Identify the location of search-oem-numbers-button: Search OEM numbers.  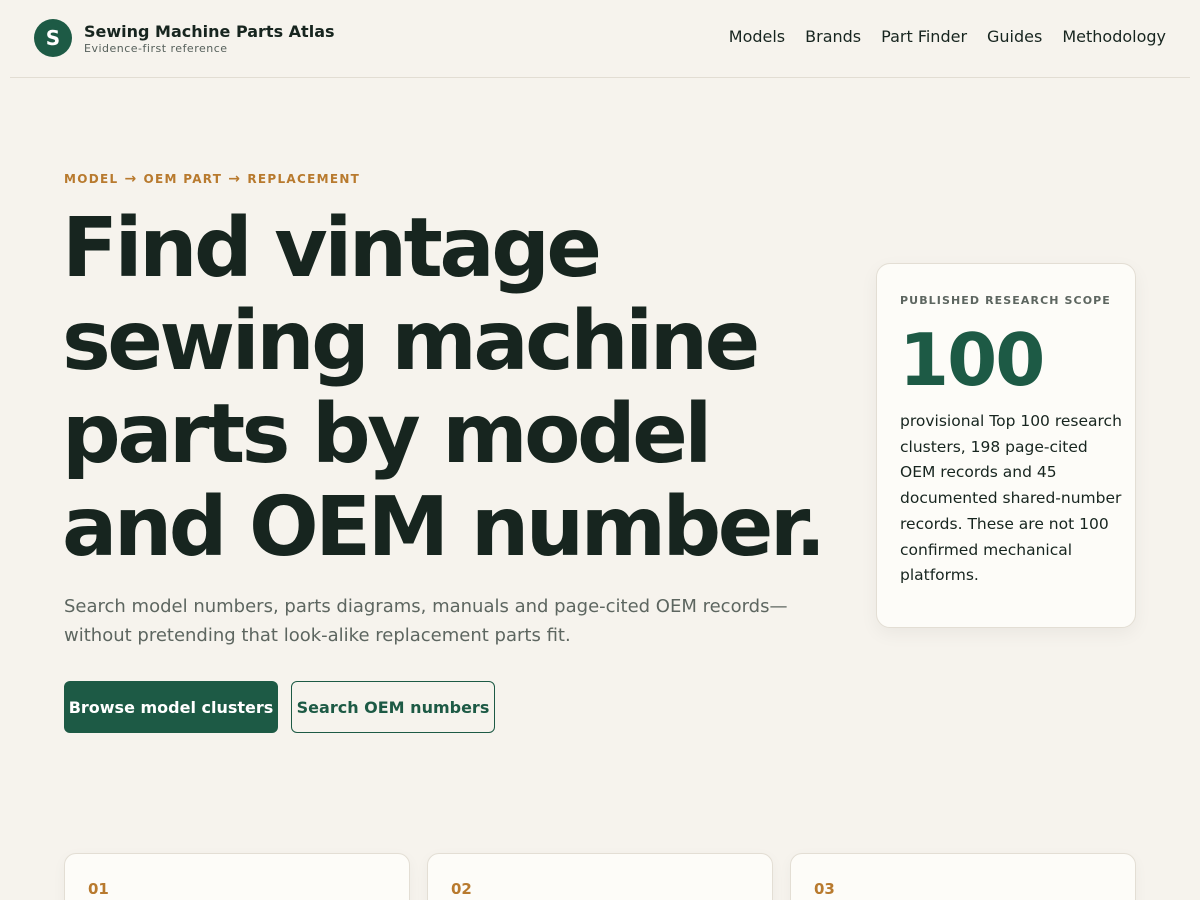
(393, 707).